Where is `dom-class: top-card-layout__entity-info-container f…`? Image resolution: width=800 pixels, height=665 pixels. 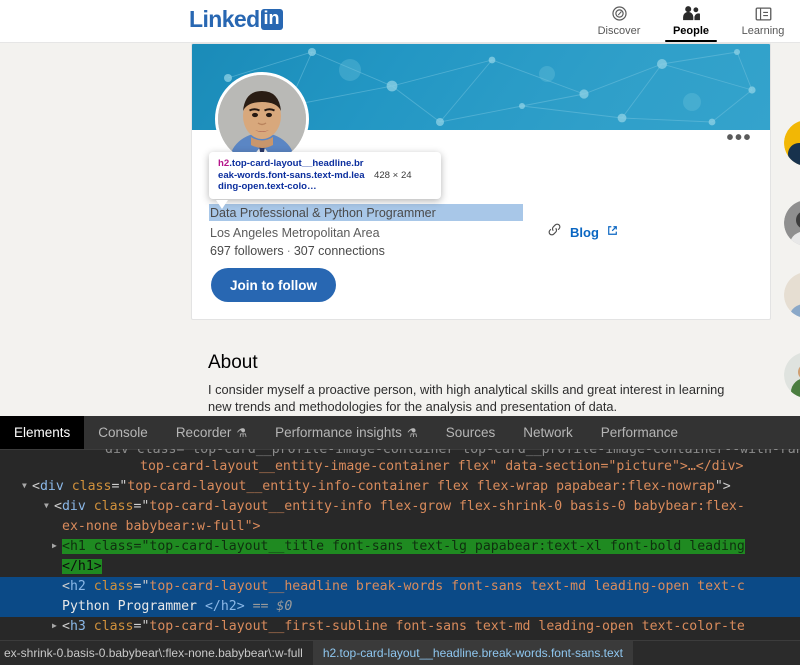 dom-class: top-card-layout__entity-info-container f… is located at coordinates (421, 486).